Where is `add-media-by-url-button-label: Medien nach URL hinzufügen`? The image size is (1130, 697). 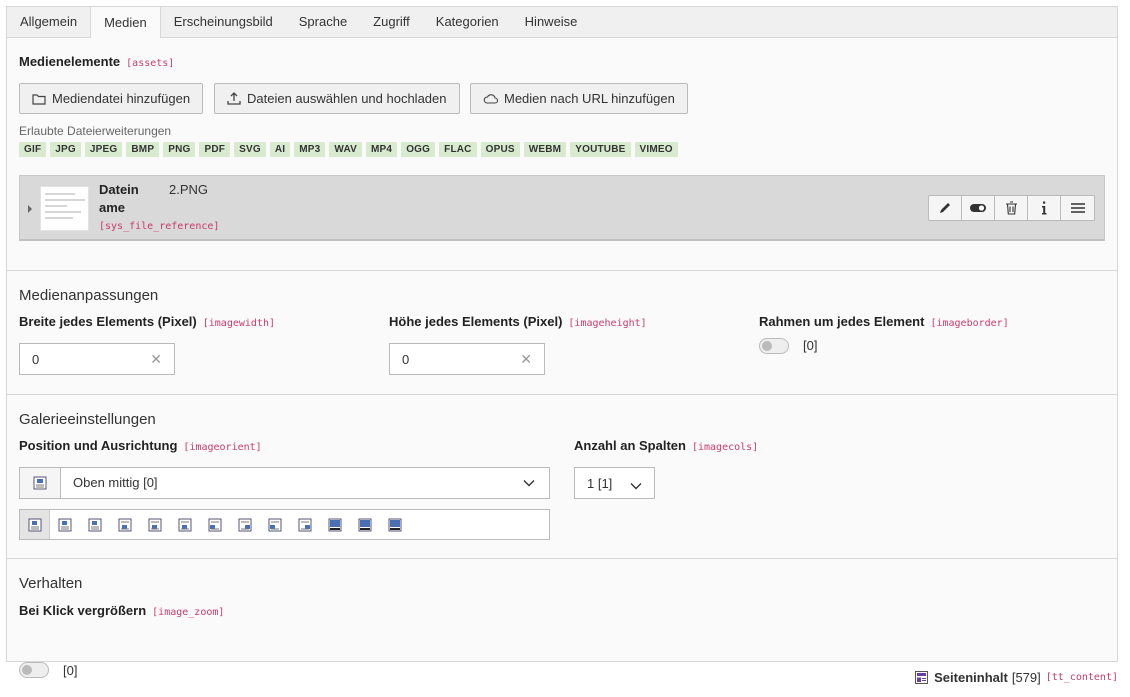
add-media-by-url-button-label: Medien nach URL hinzufügen is located at coordinates (589, 98).